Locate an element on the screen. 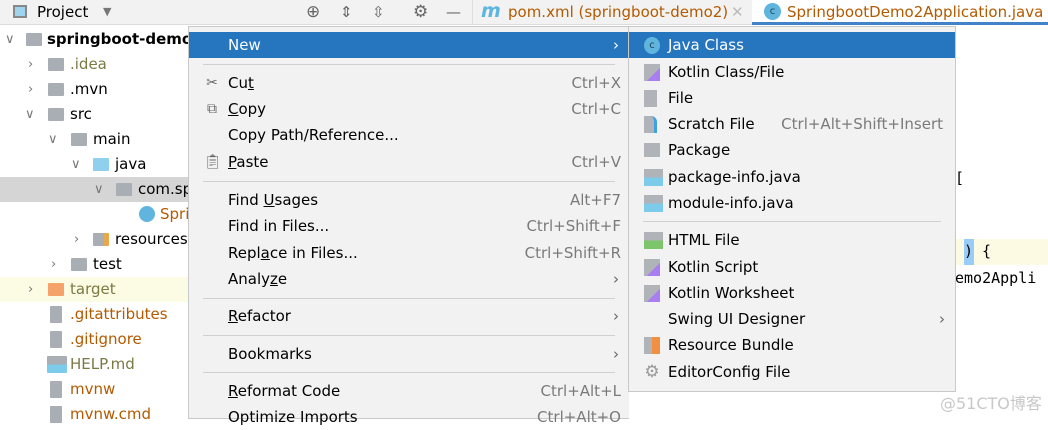 This screenshot has width=1048, height=430. tab-application: c SpringbootDemo2Application.java is located at coordinates (900, 12).